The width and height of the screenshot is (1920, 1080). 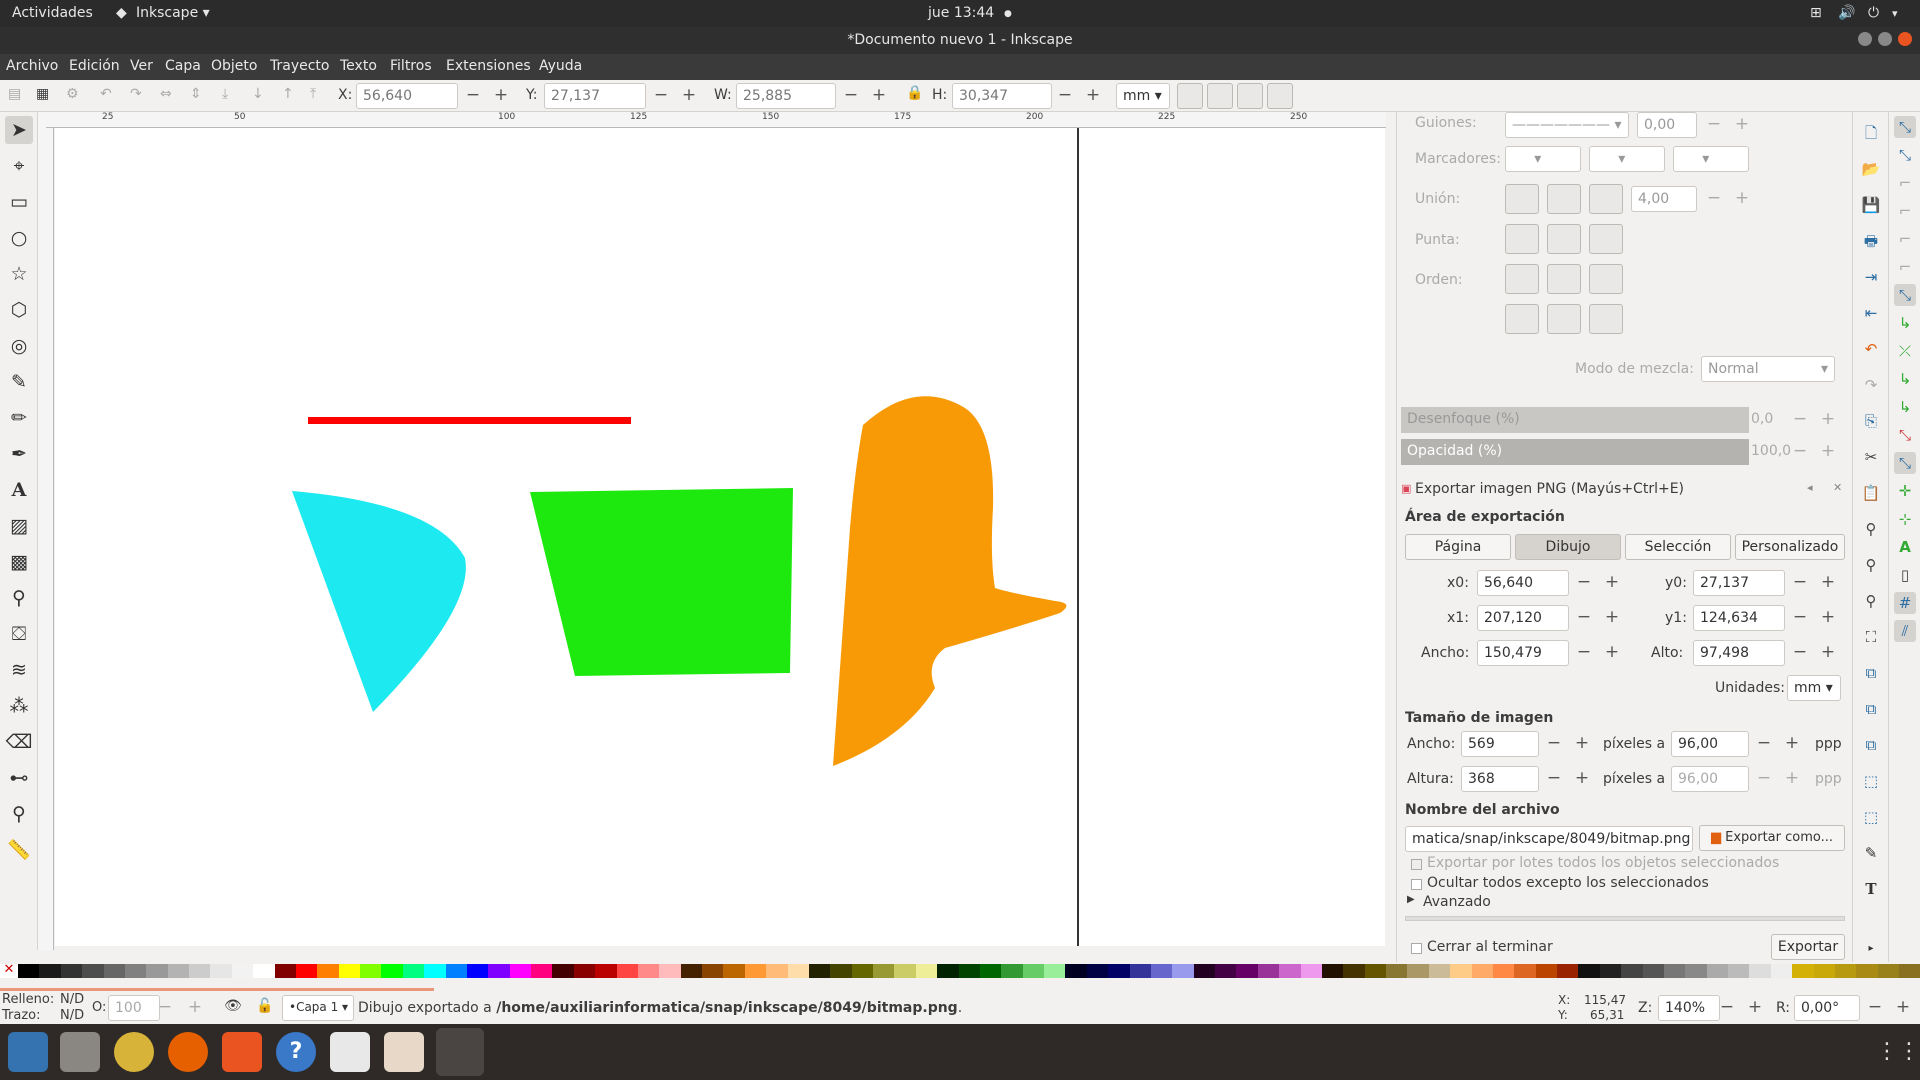 What do you see at coordinates (1837, 487) in the screenshot?
I see `close-dialog-icon: ✕` at bounding box center [1837, 487].